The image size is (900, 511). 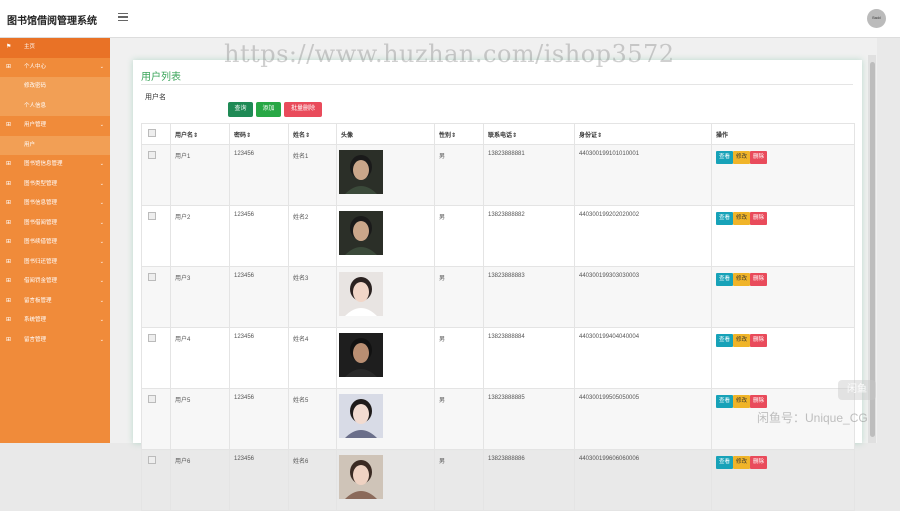 I want to click on sidebar-subitem: 个人信息, so click(x=55, y=106).